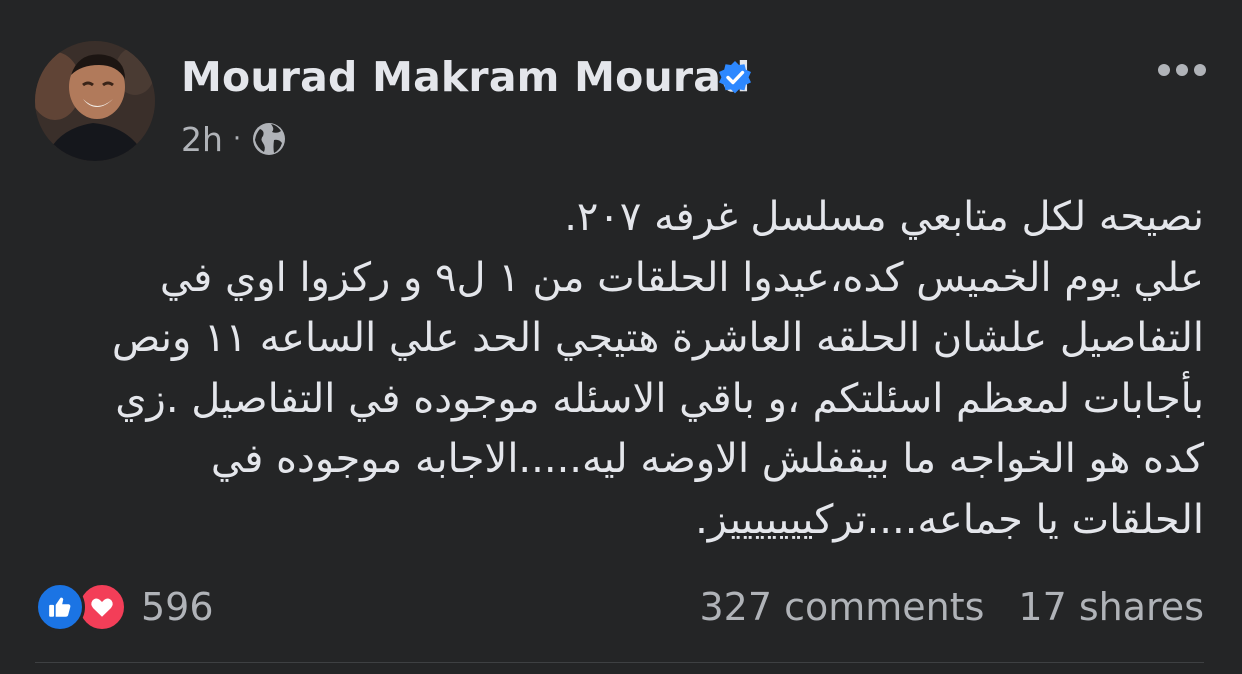  I want to click on post-meta: 2h ·, so click(234, 139).